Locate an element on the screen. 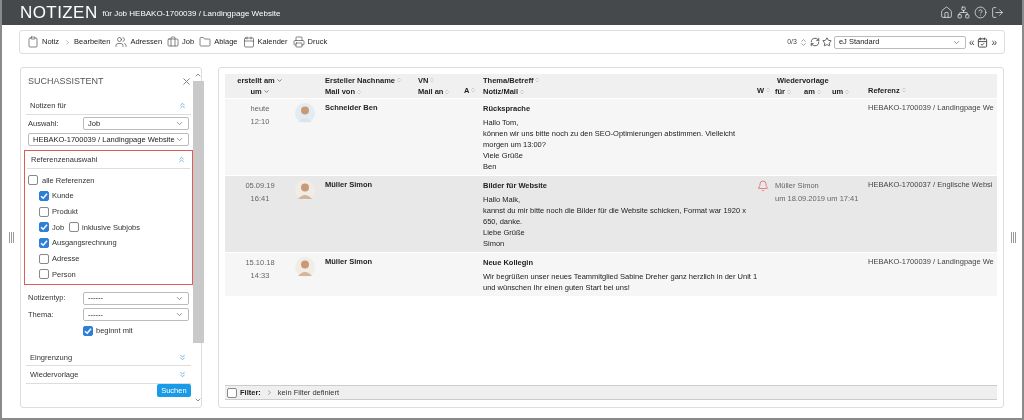 The image size is (1024, 420). calendar-icon is located at coordinates (248, 42).